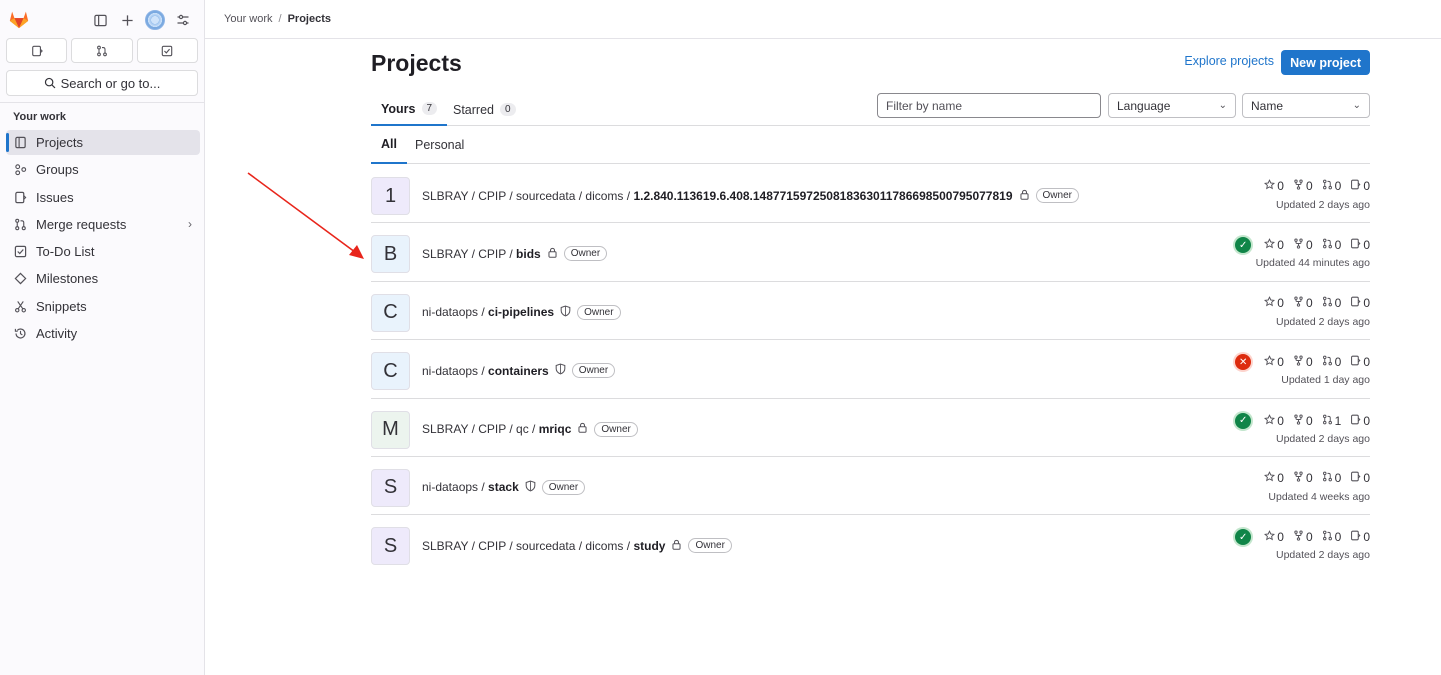  What do you see at coordinates (1323, 438) in the screenshot?
I see `updated-timestamp: Updated 2 days ago` at bounding box center [1323, 438].